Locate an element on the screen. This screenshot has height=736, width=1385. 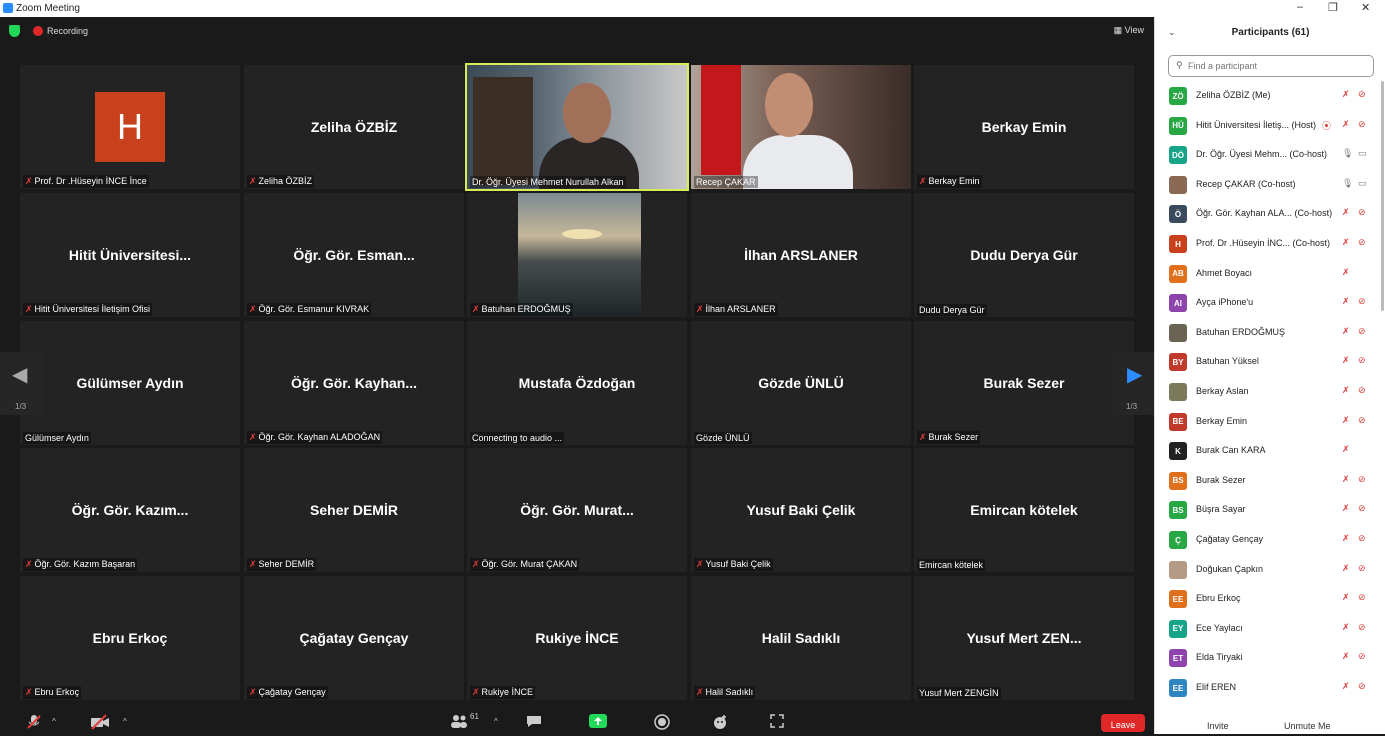
video-tile: Halil Sadıklı ✗ Halil Sadıklı is located at coordinates (801, 638).